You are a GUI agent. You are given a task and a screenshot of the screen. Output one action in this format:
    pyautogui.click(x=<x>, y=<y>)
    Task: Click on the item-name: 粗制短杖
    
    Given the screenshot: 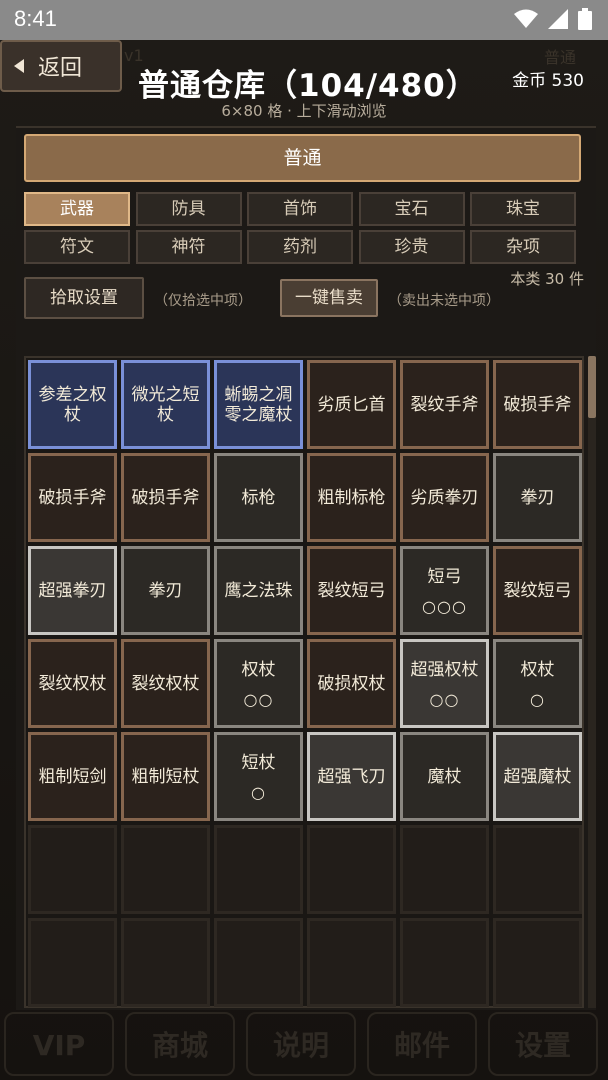 What is the action you would take?
    pyautogui.click(x=165, y=776)
    